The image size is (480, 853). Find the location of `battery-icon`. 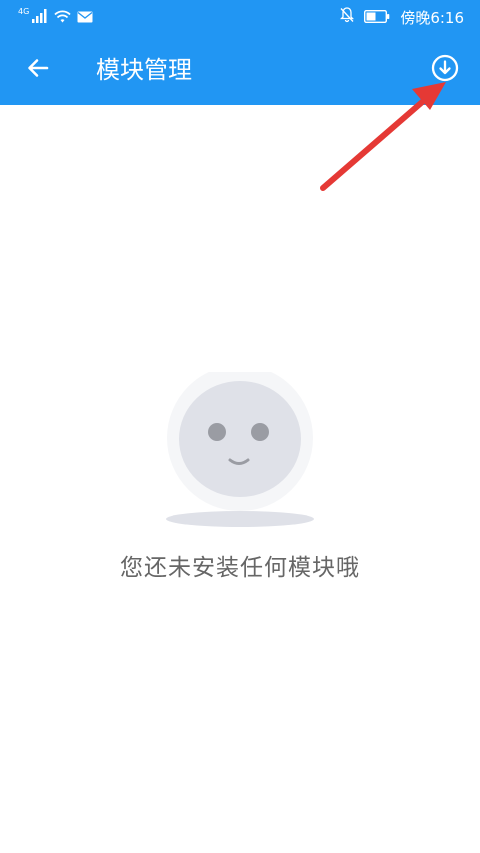

battery-icon is located at coordinates (377, 17).